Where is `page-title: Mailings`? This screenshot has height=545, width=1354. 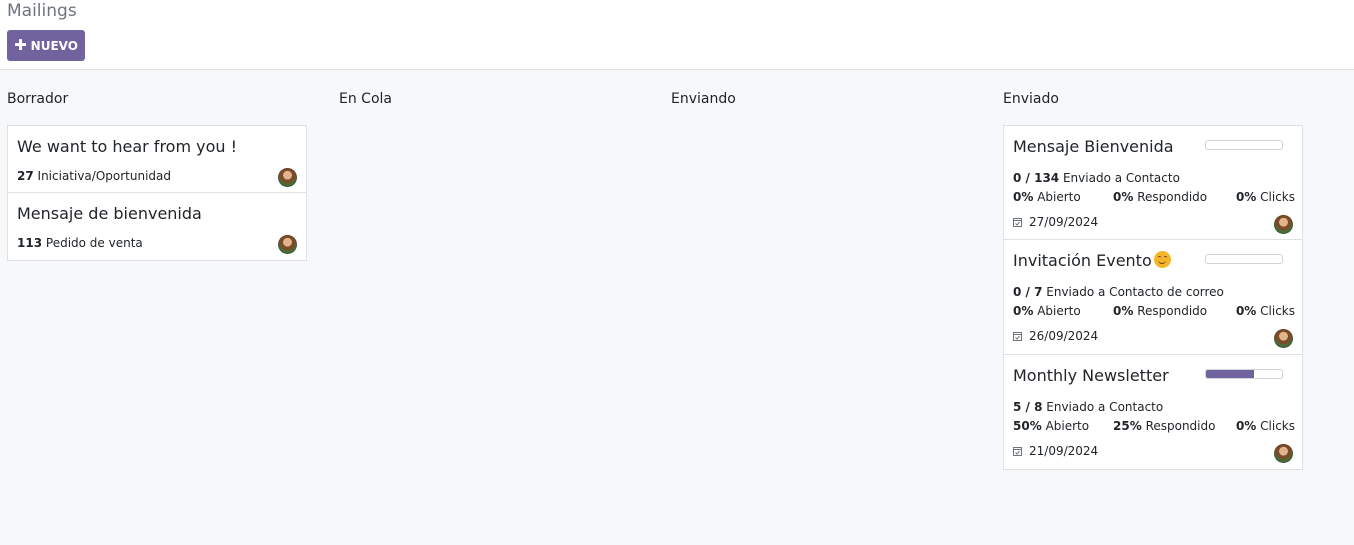
page-title: Mailings is located at coordinates (42, 11).